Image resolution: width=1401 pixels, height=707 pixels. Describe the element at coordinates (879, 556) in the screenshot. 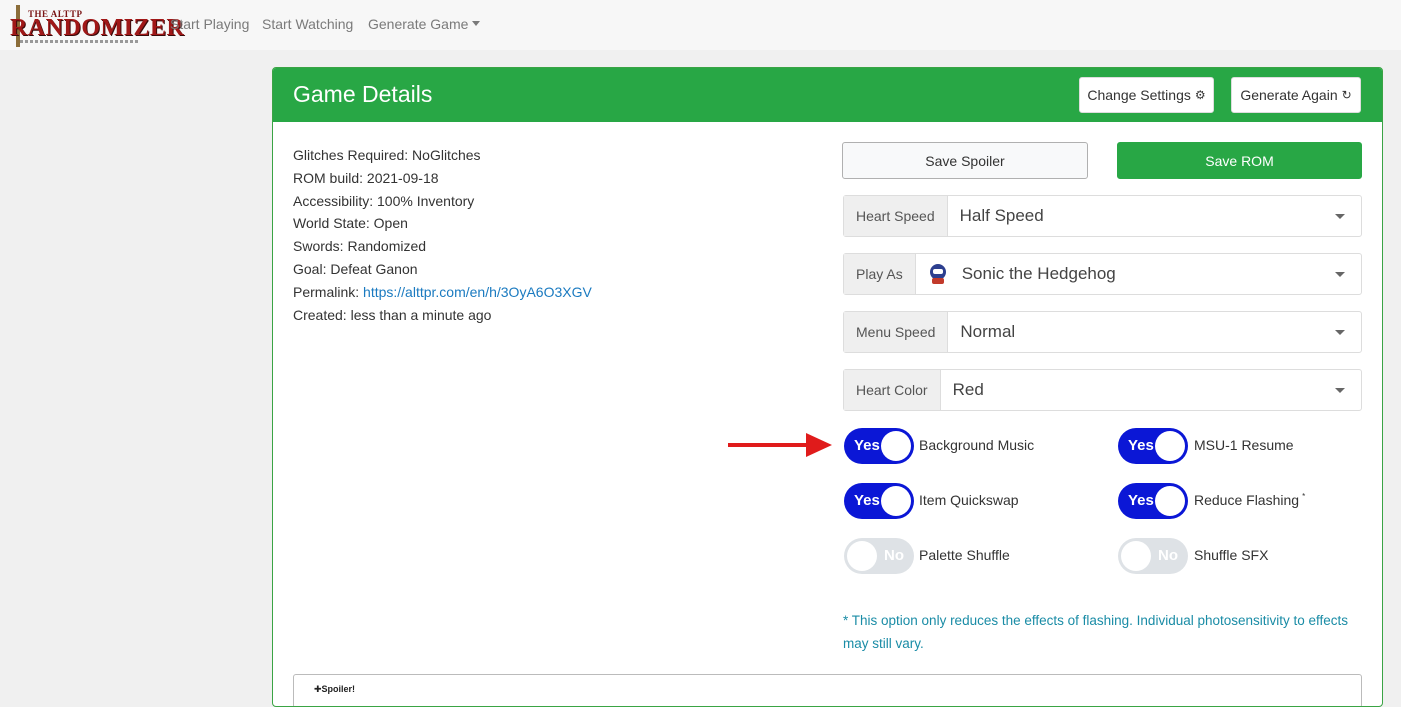

I see `palette-shuffle-toggle: No` at that location.